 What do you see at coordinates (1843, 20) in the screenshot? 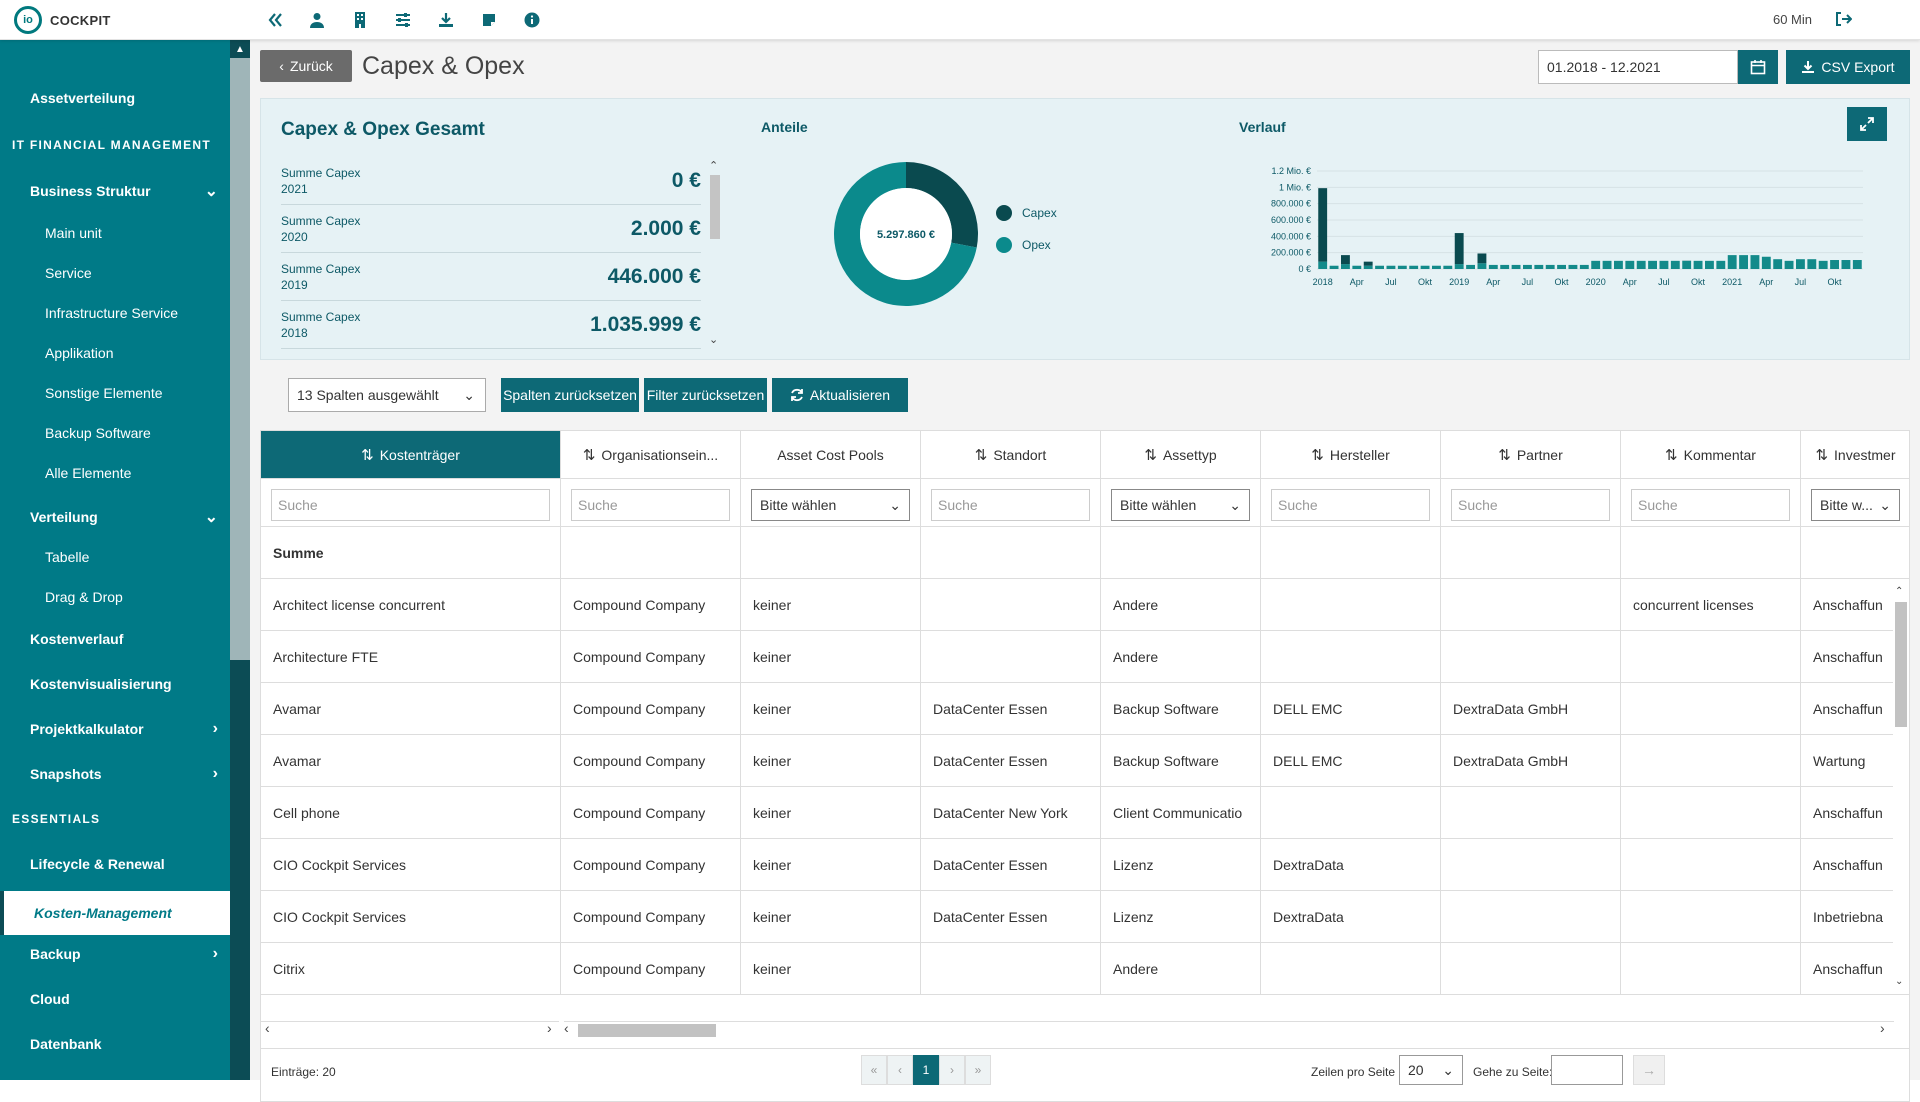
I see `logout-icon` at bounding box center [1843, 20].